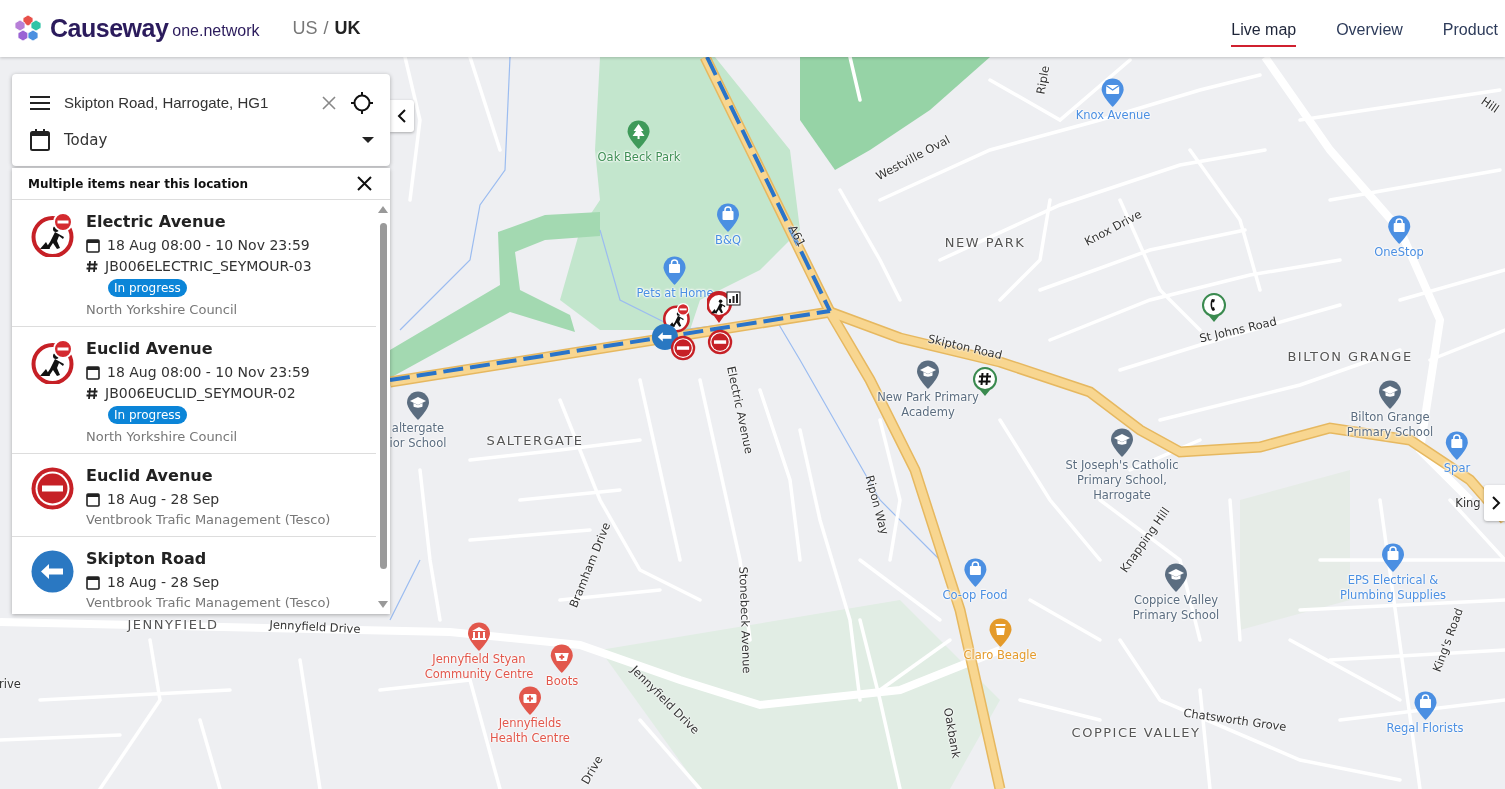  What do you see at coordinates (1490, 105) in the screenshot?
I see `street-label: Hill` at bounding box center [1490, 105].